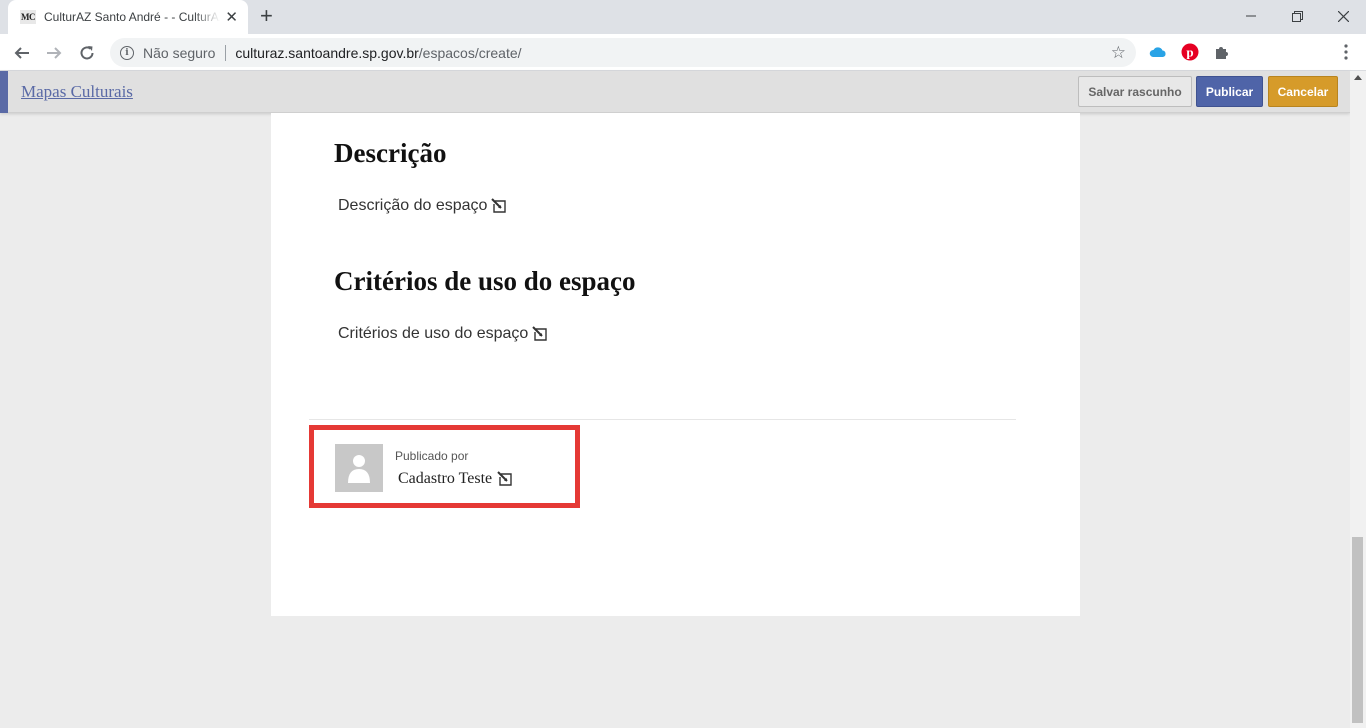  I want to click on extensions-puzzle-icon, so click(1222, 52).